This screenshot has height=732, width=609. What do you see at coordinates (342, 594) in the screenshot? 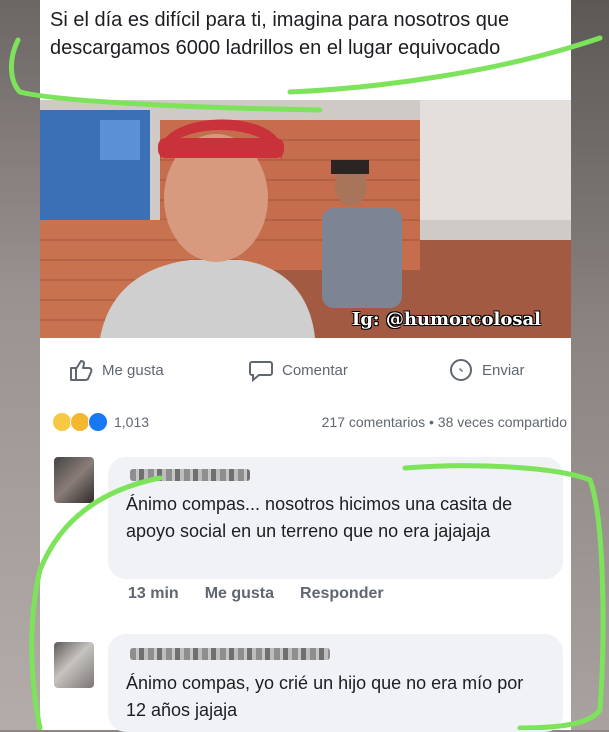
I see `comment-reply-link: Responder` at bounding box center [342, 594].